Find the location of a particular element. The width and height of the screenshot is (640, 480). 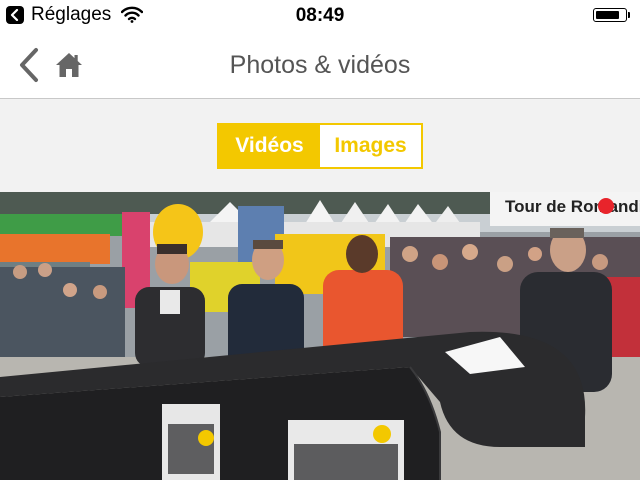

wifi-icon is located at coordinates (132, 14).